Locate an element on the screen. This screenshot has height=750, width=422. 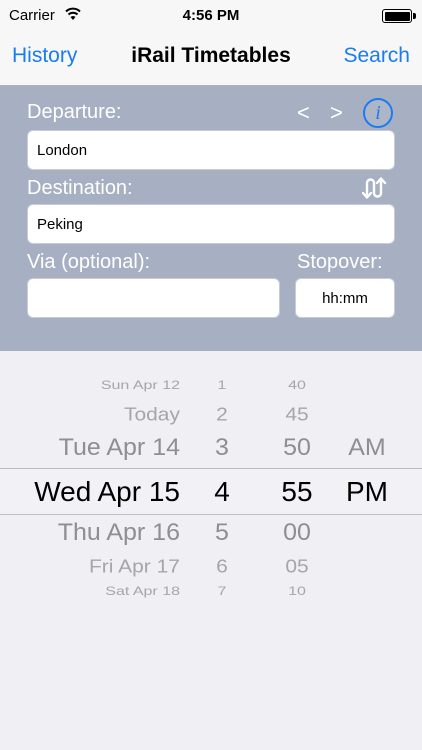
picker-ampm-option: PM is located at coordinates (367, 492).